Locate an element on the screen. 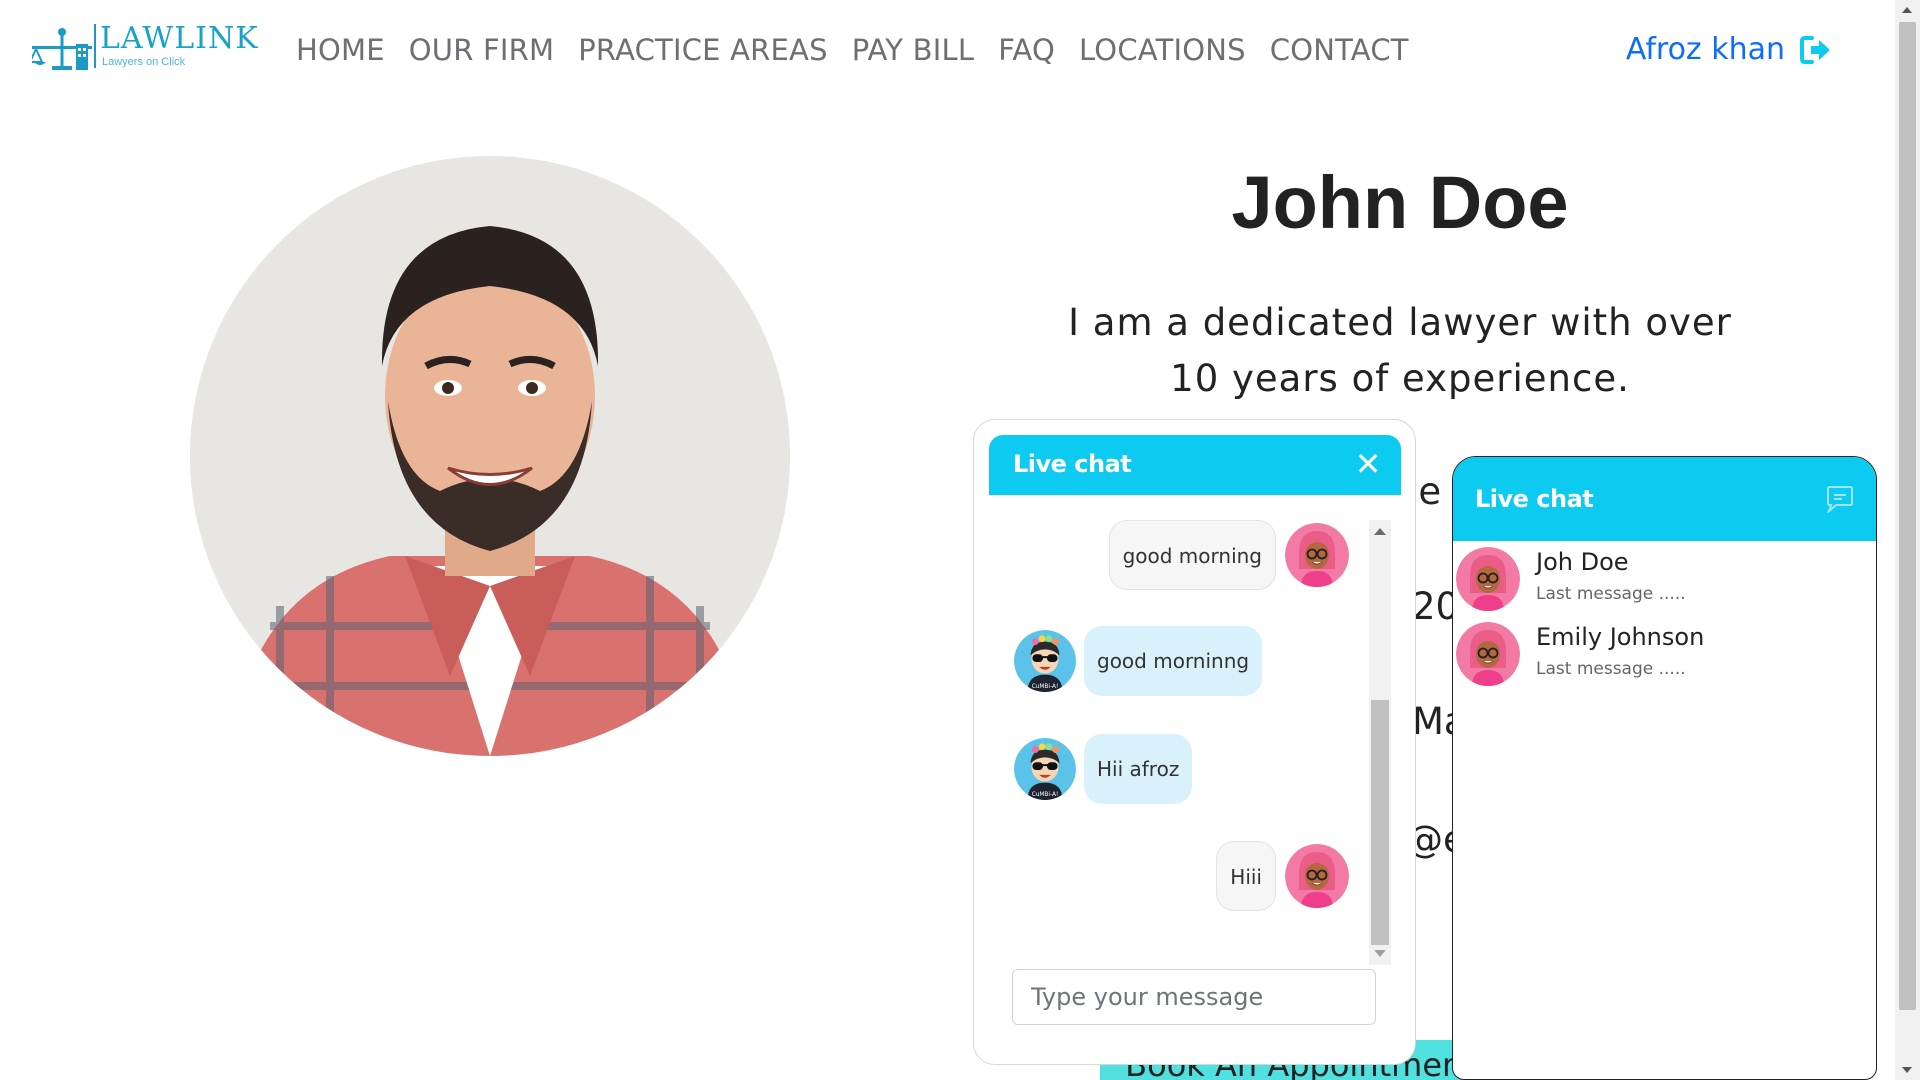 This screenshot has width=1920, height=1080. page-scroll-up-arrow is located at coordinates (1907, 10).